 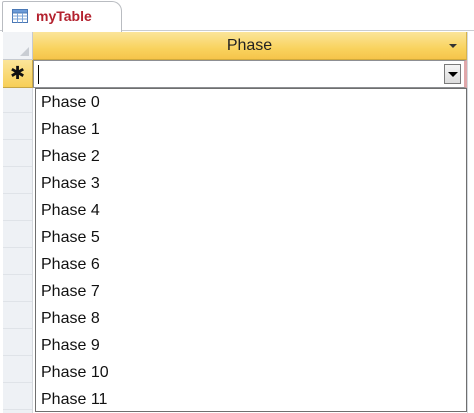 I want to click on dropdown-option-phase-5: Phase 5, so click(x=251, y=237).